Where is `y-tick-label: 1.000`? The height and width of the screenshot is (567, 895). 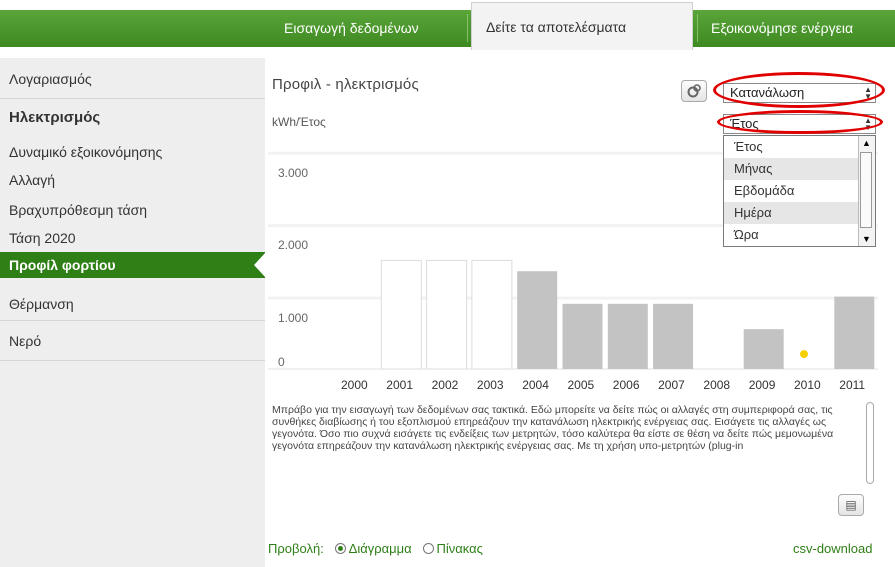 y-tick-label: 1.000 is located at coordinates (293, 317).